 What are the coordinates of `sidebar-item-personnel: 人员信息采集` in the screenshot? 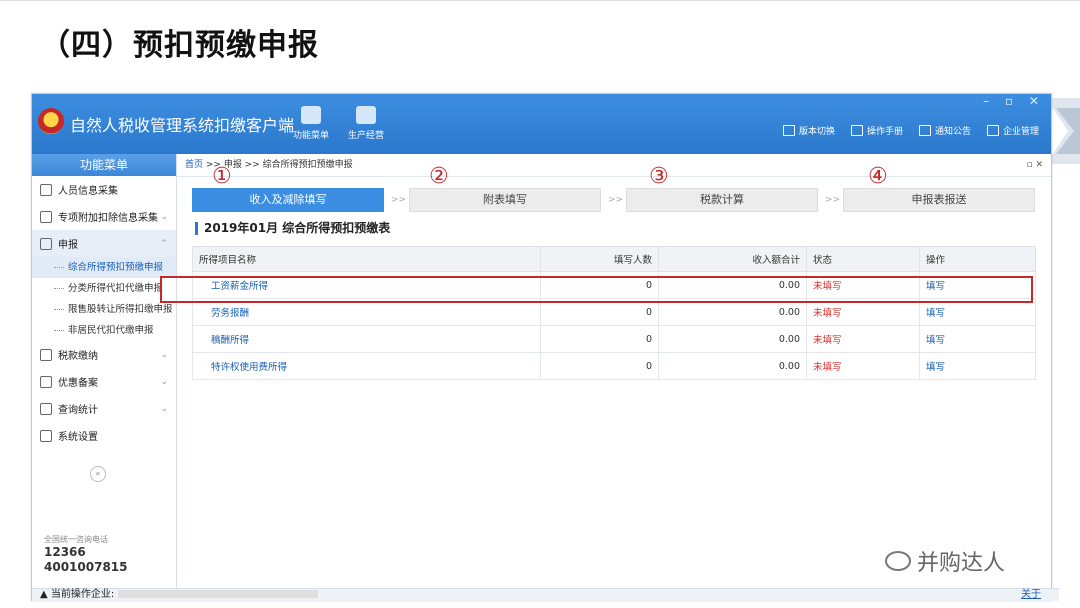 It's located at (104, 189).